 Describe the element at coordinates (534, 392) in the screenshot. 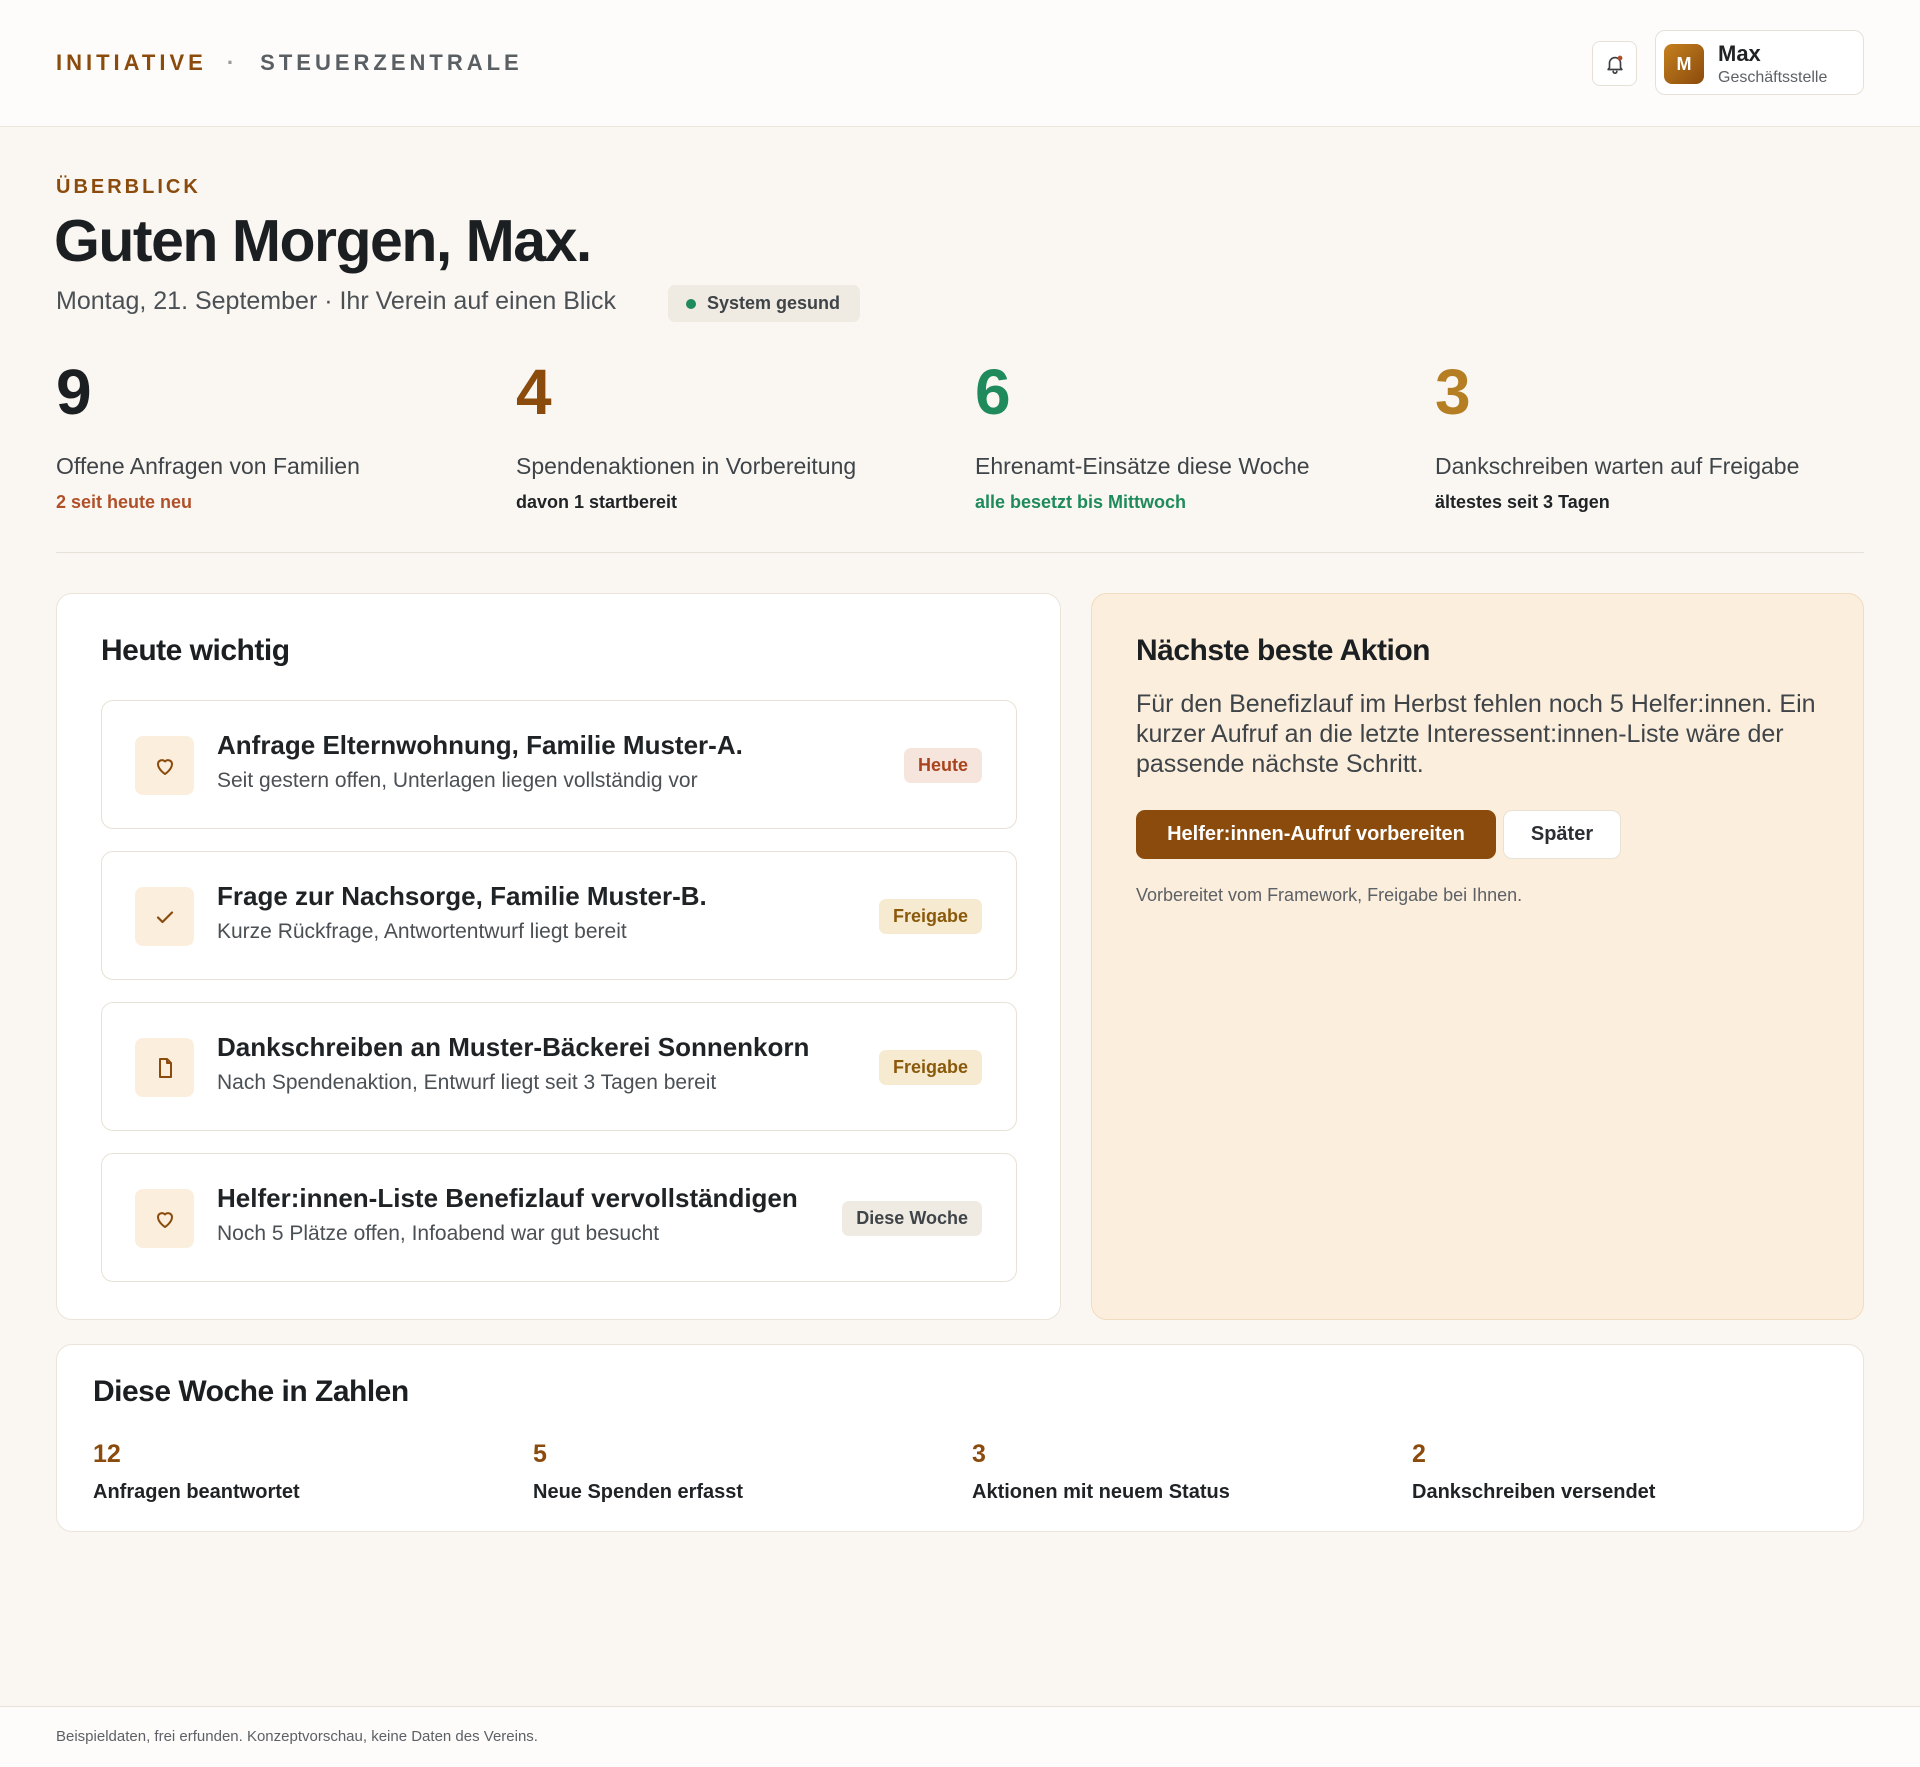

I see `kpi-value: 4` at that location.